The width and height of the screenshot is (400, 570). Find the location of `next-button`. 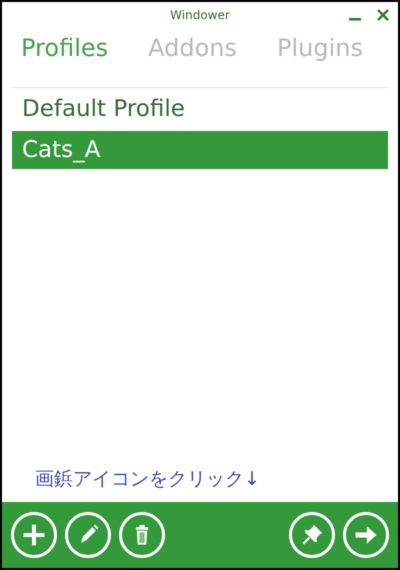

next-button is located at coordinates (366, 535).